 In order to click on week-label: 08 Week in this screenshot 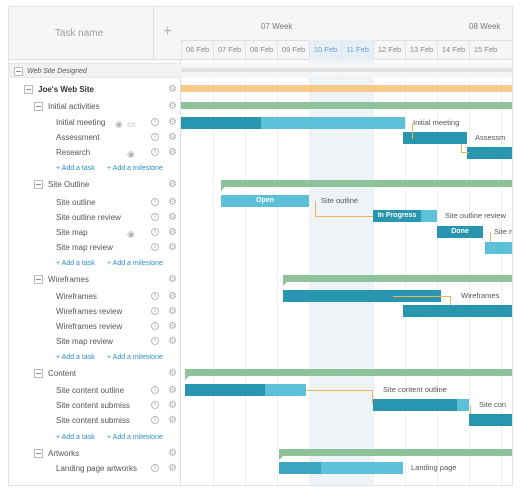, I will do `click(485, 26)`.